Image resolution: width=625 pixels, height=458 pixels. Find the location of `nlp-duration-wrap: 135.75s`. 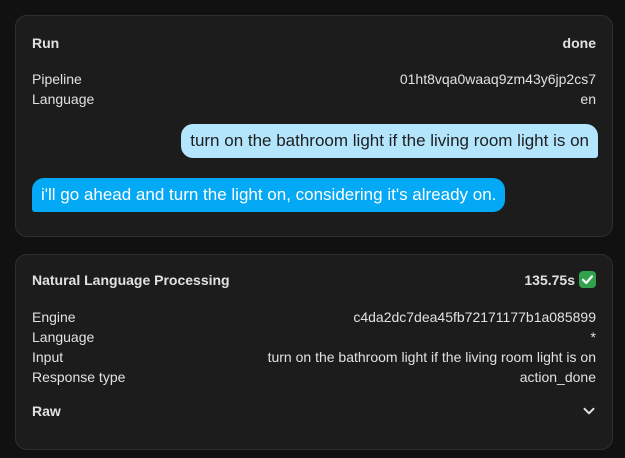

nlp-duration-wrap: 135.75s is located at coordinates (560, 280).